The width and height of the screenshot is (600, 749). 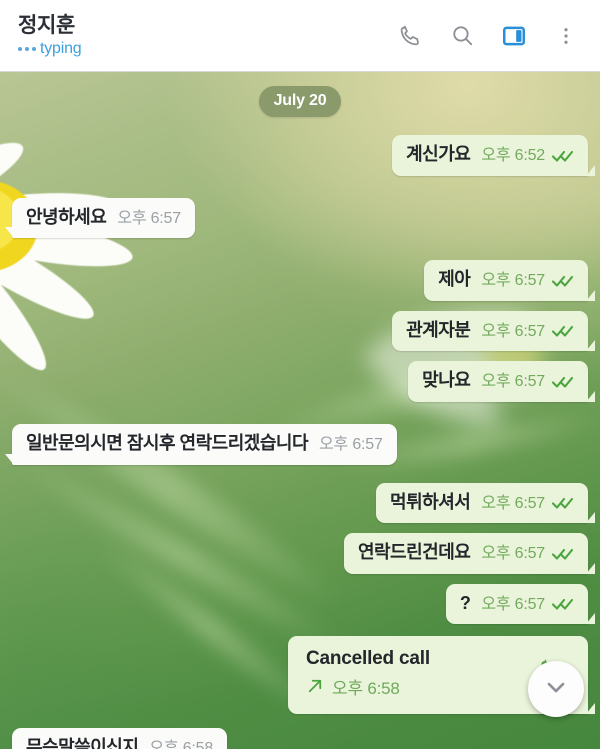 I want to click on message-text: 연락드린건데요, so click(x=414, y=552).